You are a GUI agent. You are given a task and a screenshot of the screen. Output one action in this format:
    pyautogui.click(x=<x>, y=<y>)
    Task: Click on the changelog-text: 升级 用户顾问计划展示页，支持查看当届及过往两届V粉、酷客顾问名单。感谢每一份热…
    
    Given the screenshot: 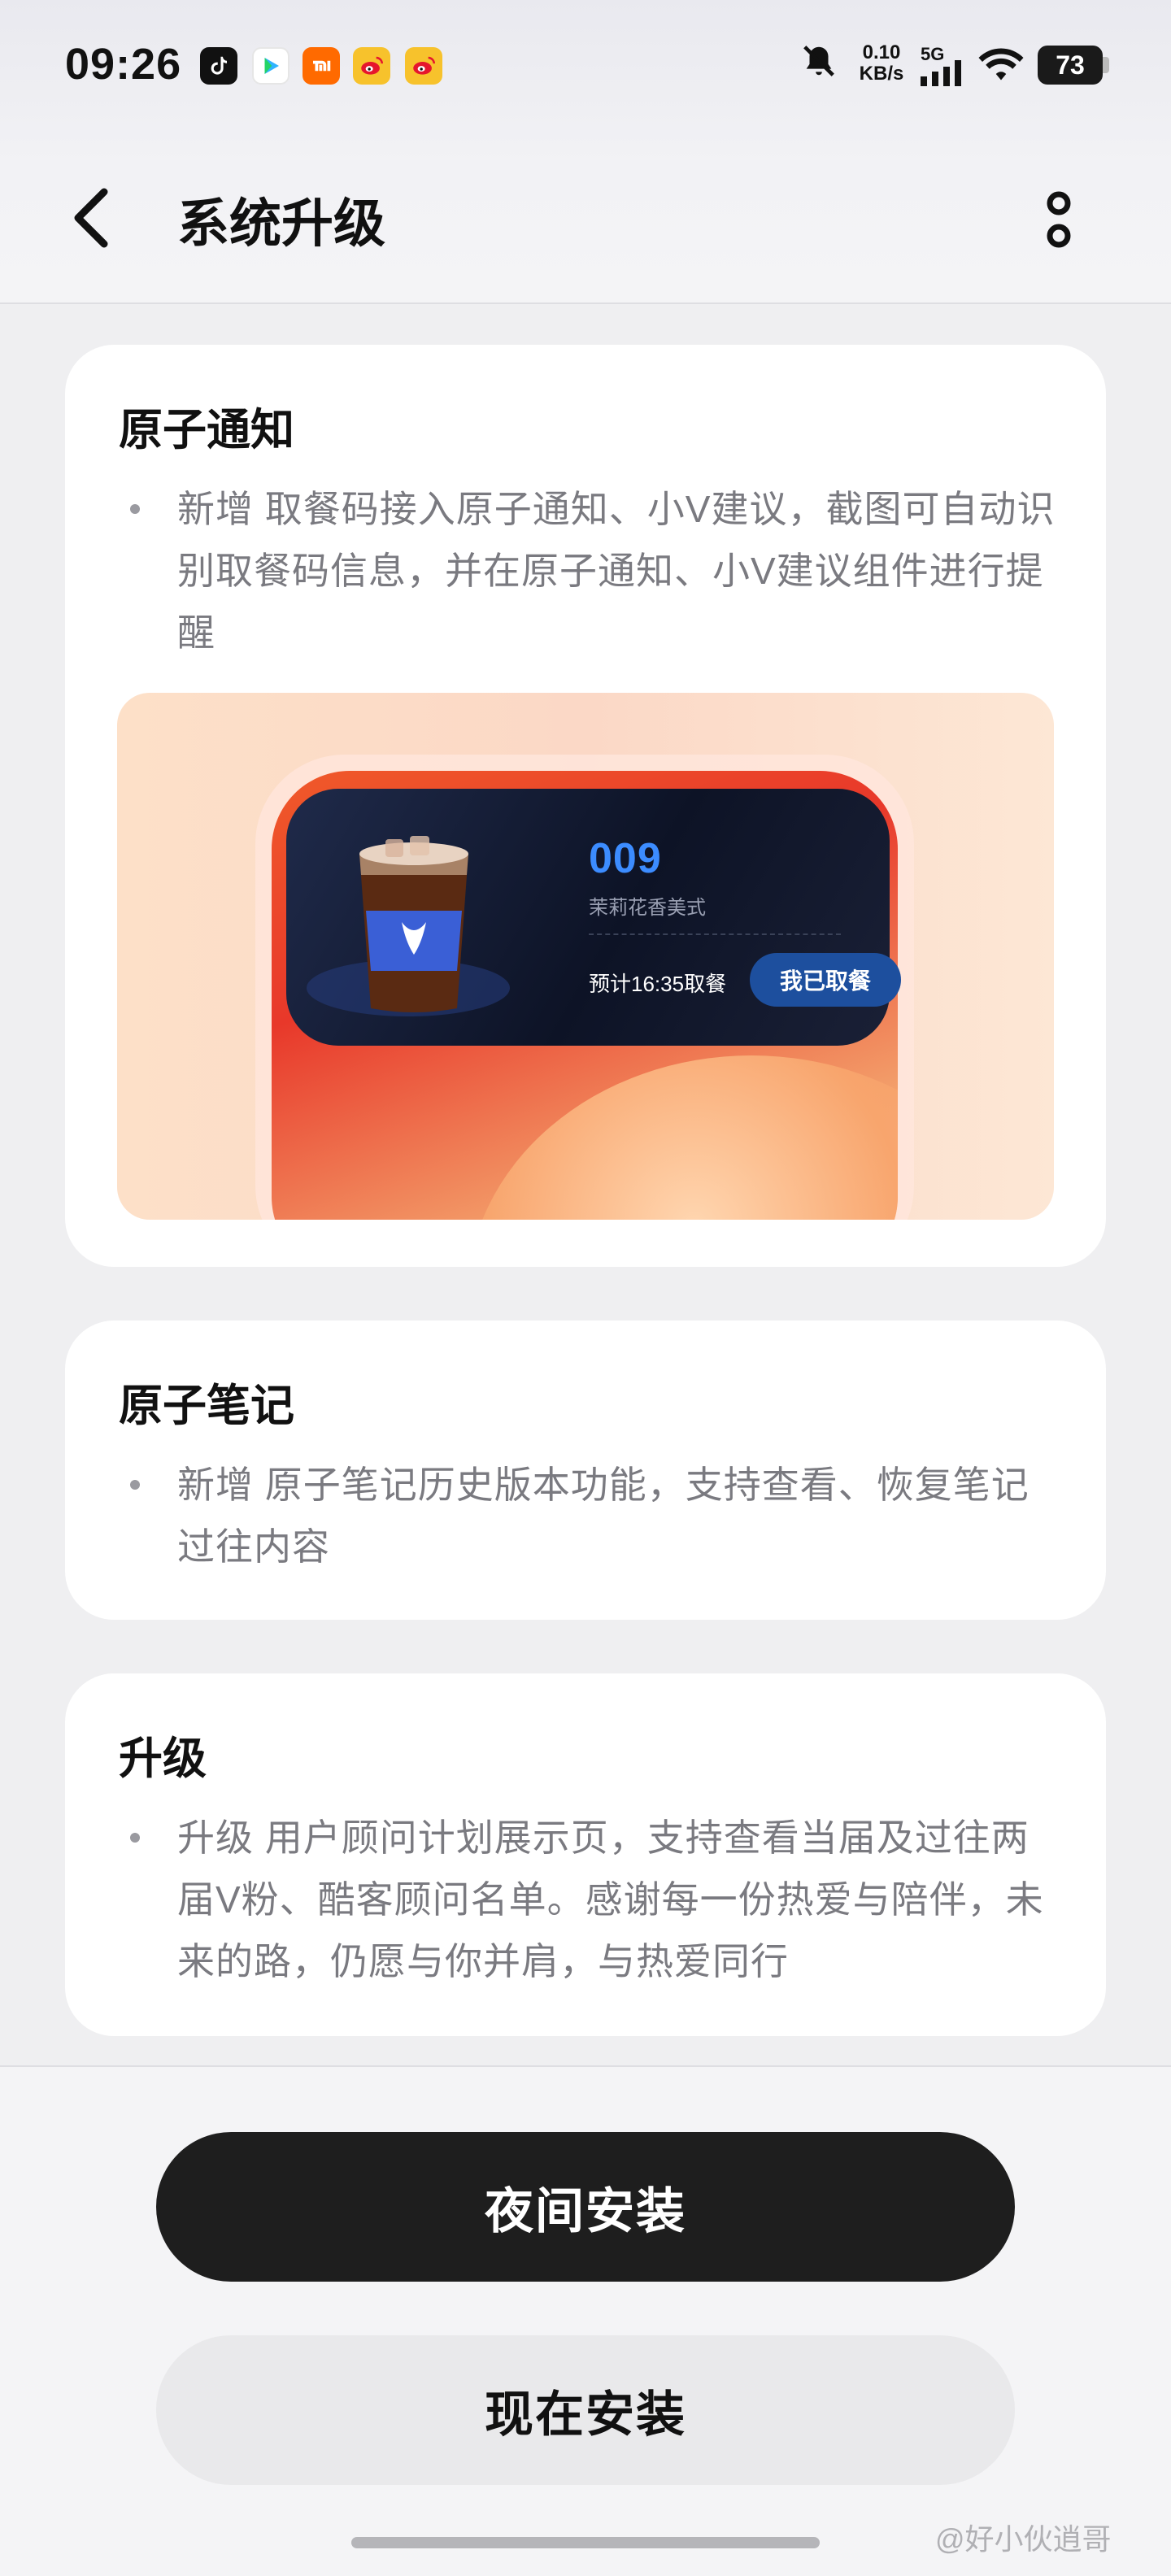 What is the action you would take?
    pyautogui.click(x=611, y=1899)
    